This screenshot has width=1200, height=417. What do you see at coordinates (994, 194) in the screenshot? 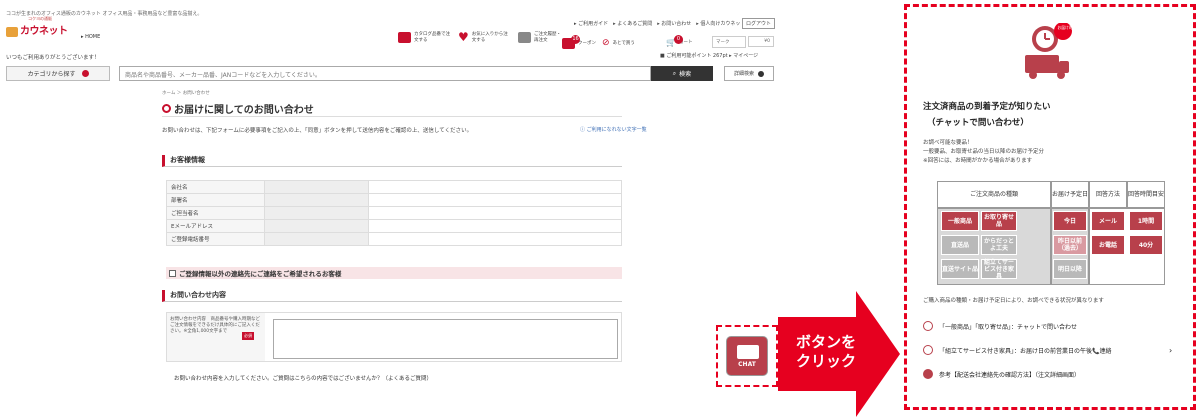
I see `grid-header-type: ご注文商品の種類` at bounding box center [994, 194].